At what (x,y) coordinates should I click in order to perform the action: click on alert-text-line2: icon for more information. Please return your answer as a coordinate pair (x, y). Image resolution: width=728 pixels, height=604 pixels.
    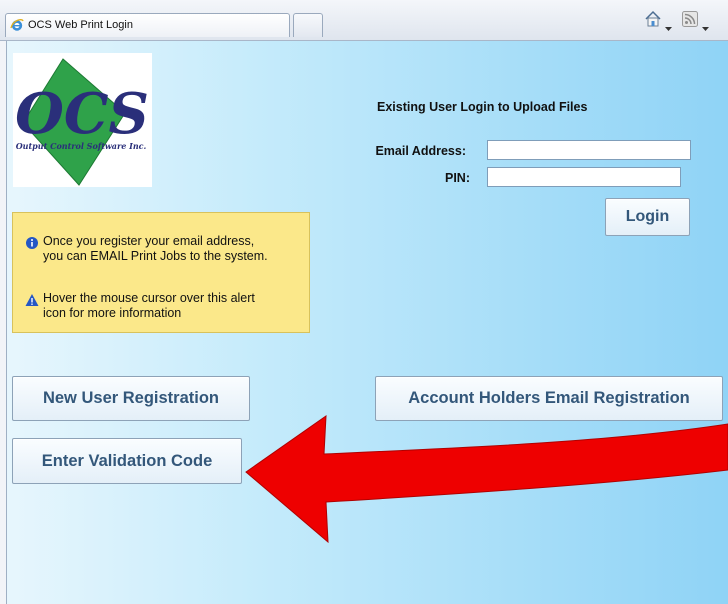
    Looking at the image, I should click on (112, 313).